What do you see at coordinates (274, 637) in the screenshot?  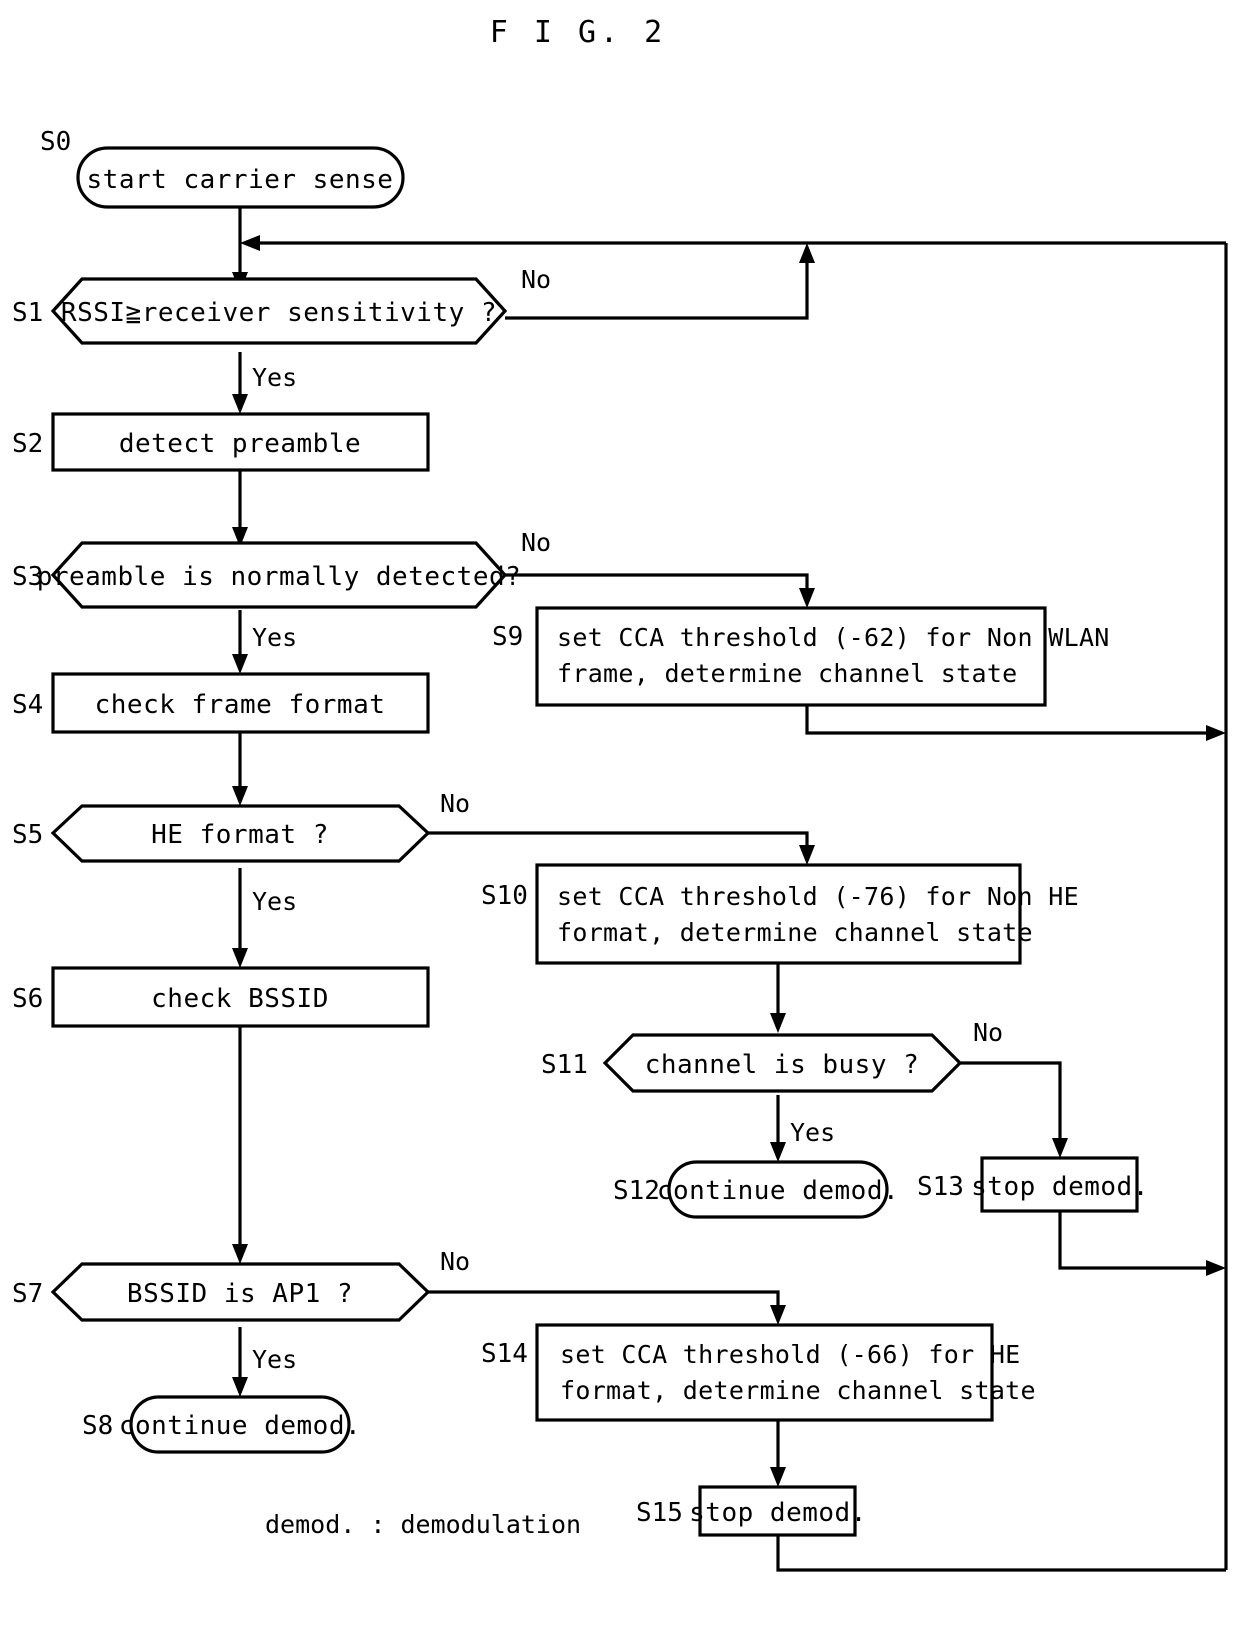 I see `branch-label-s3-yes: Yes` at bounding box center [274, 637].